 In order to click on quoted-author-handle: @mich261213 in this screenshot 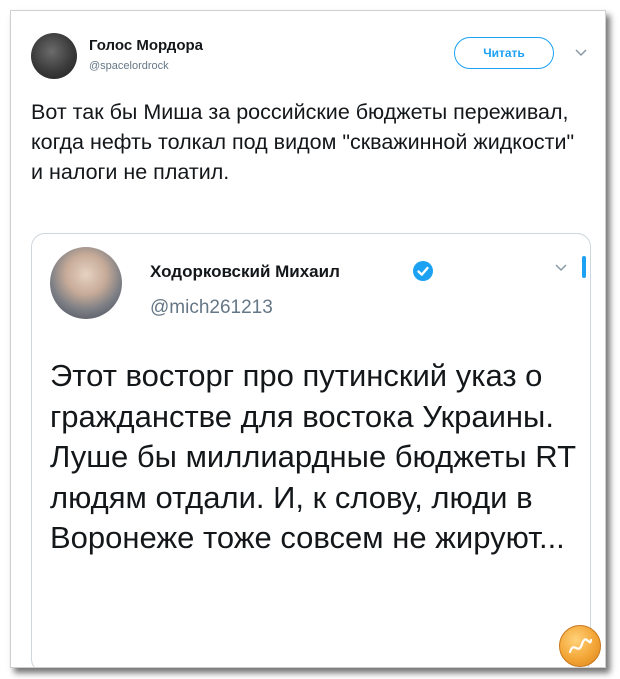, I will do `click(211, 308)`.